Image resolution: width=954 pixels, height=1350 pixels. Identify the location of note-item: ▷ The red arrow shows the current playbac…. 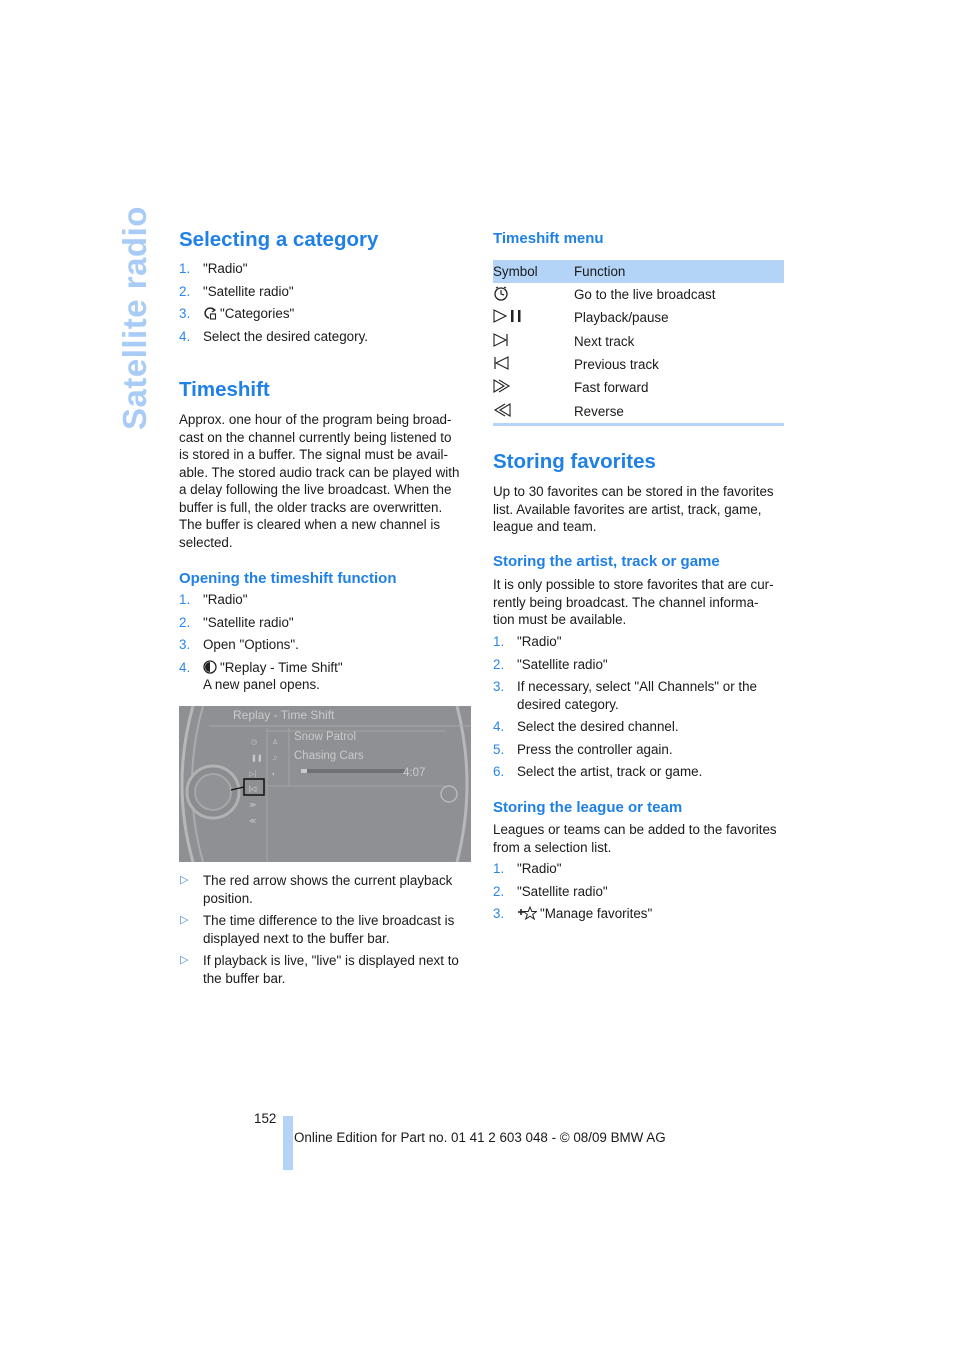
(316, 889).